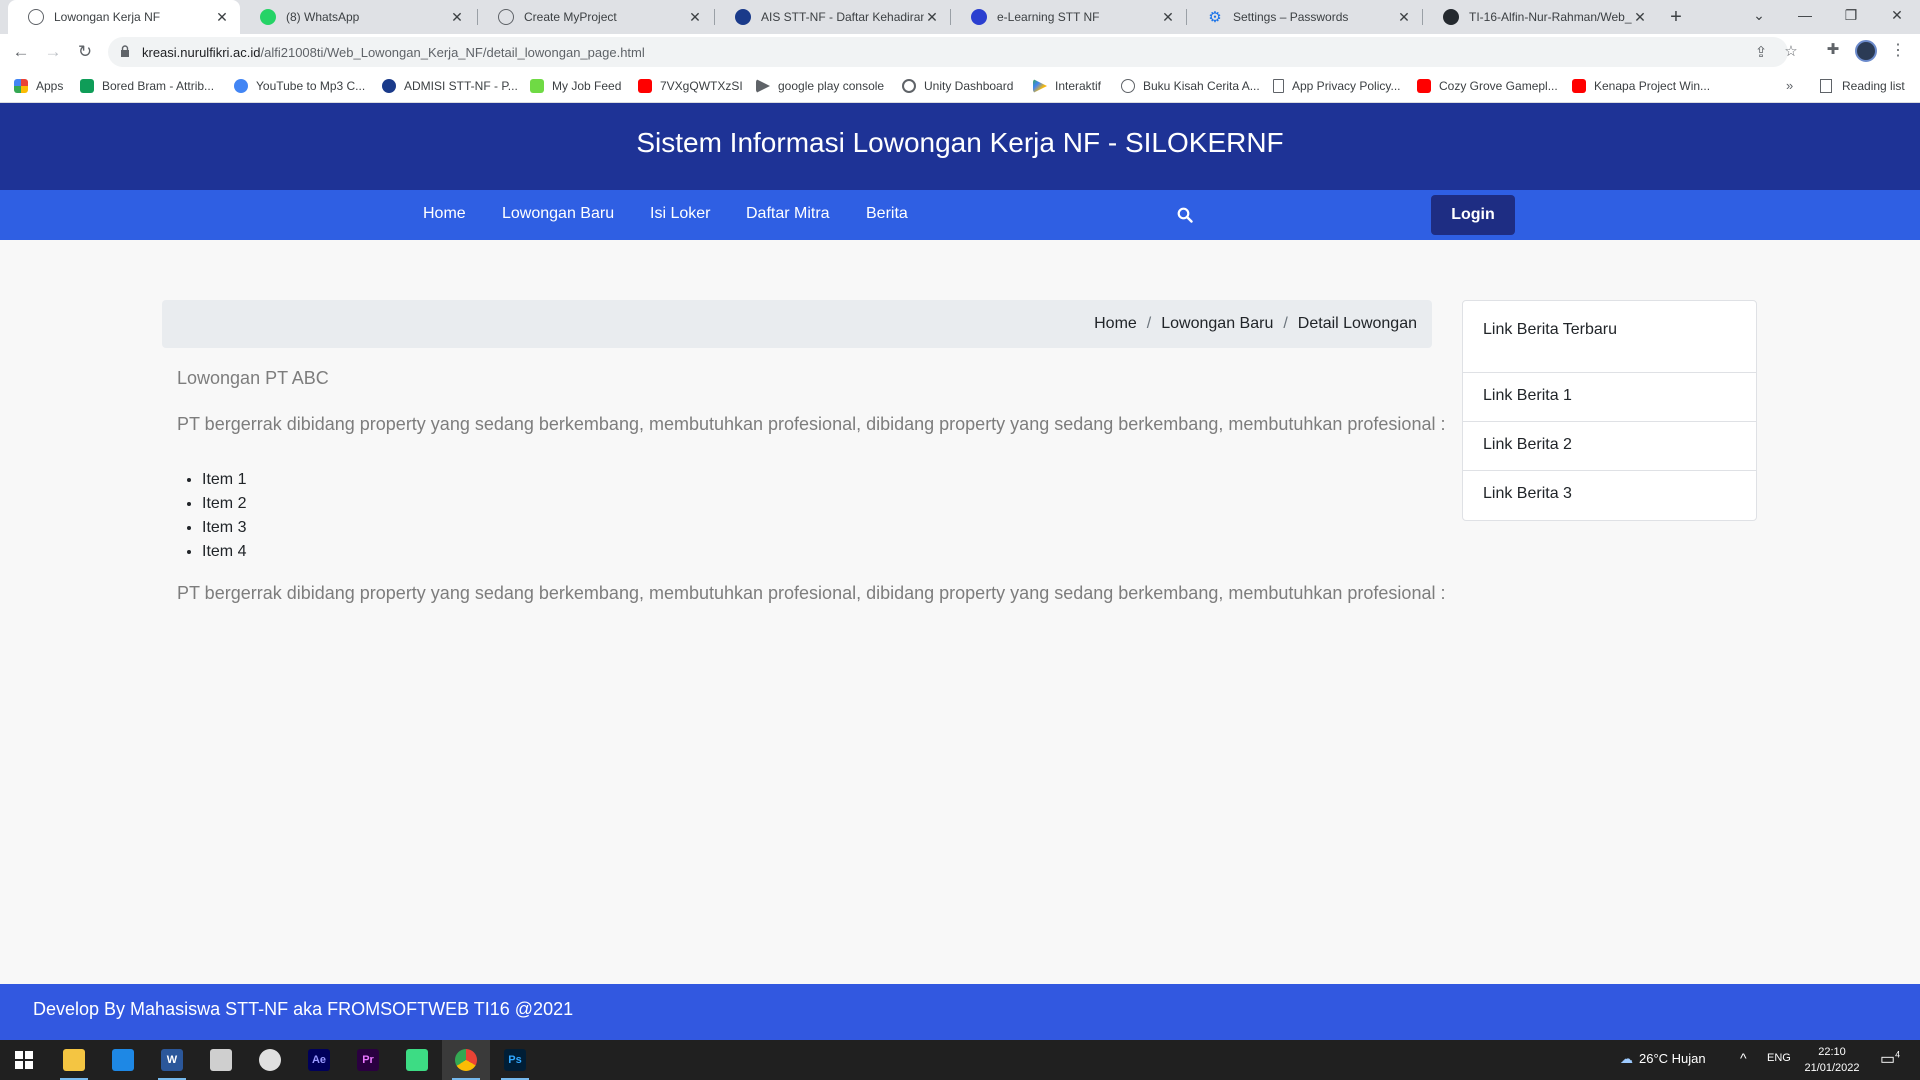 Image resolution: width=1920 pixels, height=1080 pixels. What do you see at coordinates (1898, 50) in the screenshot?
I see `more-menu-icon: ⋮` at bounding box center [1898, 50].